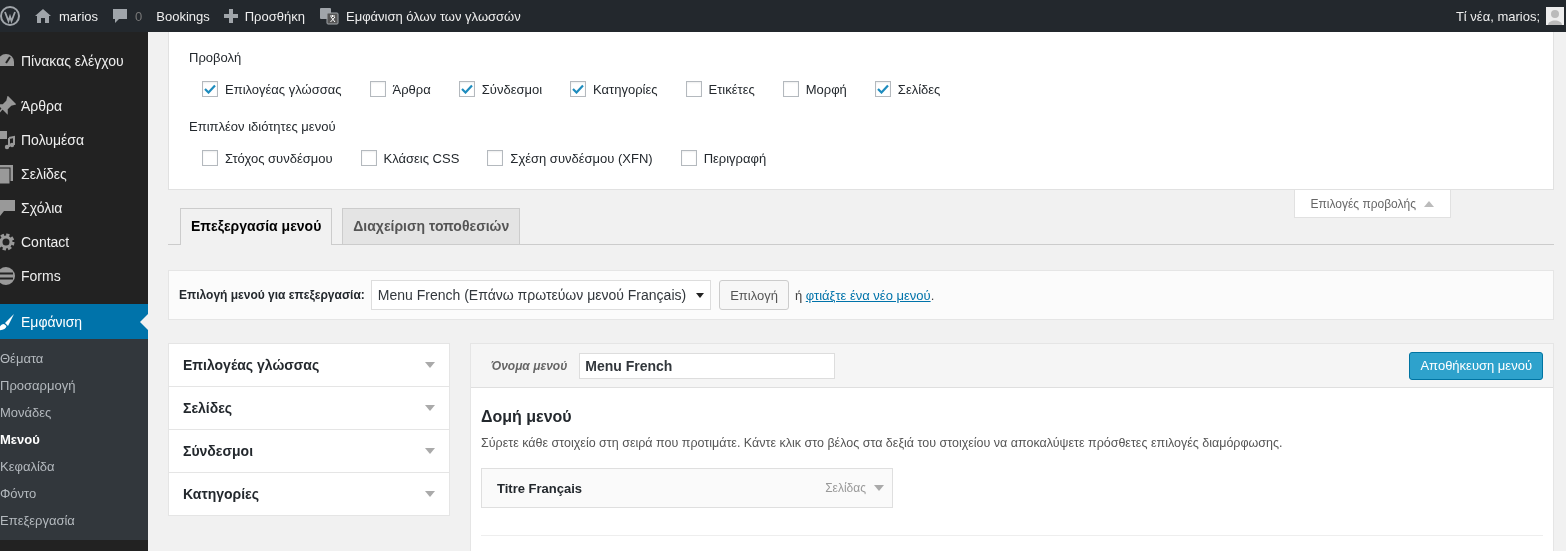  I want to click on gear-icon, so click(8, 242).